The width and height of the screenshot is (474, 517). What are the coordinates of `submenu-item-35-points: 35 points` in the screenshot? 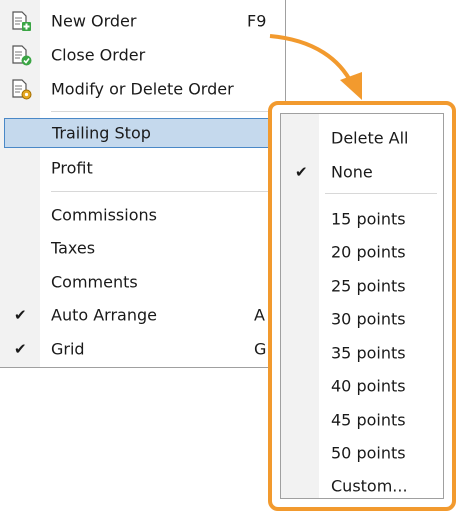 It's located at (362, 353).